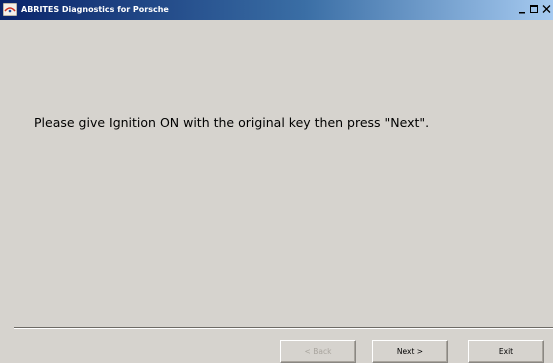 The image size is (553, 363). Describe the element at coordinates (318, 351) in the screenshot. I see `back-button: < Back` at that location.